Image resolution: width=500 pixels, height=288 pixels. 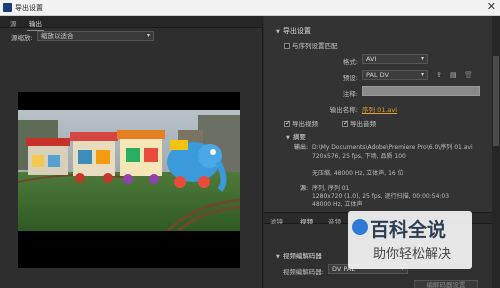 What do you see at coordinates (7, 7) in the screenshot?
I see `premiere-app-icon` at bounding box center [7, 7].